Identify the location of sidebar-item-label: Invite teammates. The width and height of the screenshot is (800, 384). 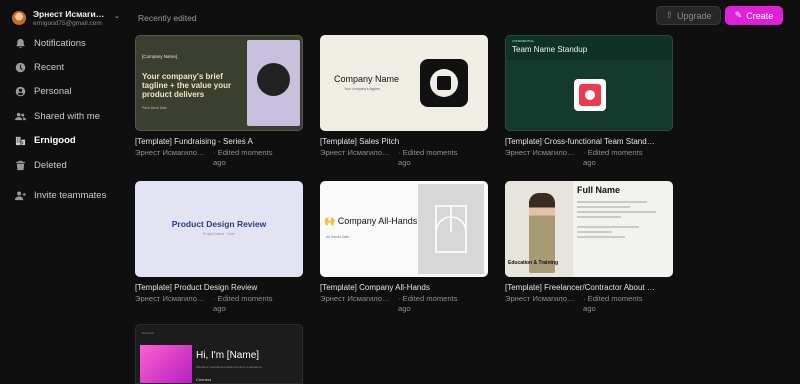
(70, 195).